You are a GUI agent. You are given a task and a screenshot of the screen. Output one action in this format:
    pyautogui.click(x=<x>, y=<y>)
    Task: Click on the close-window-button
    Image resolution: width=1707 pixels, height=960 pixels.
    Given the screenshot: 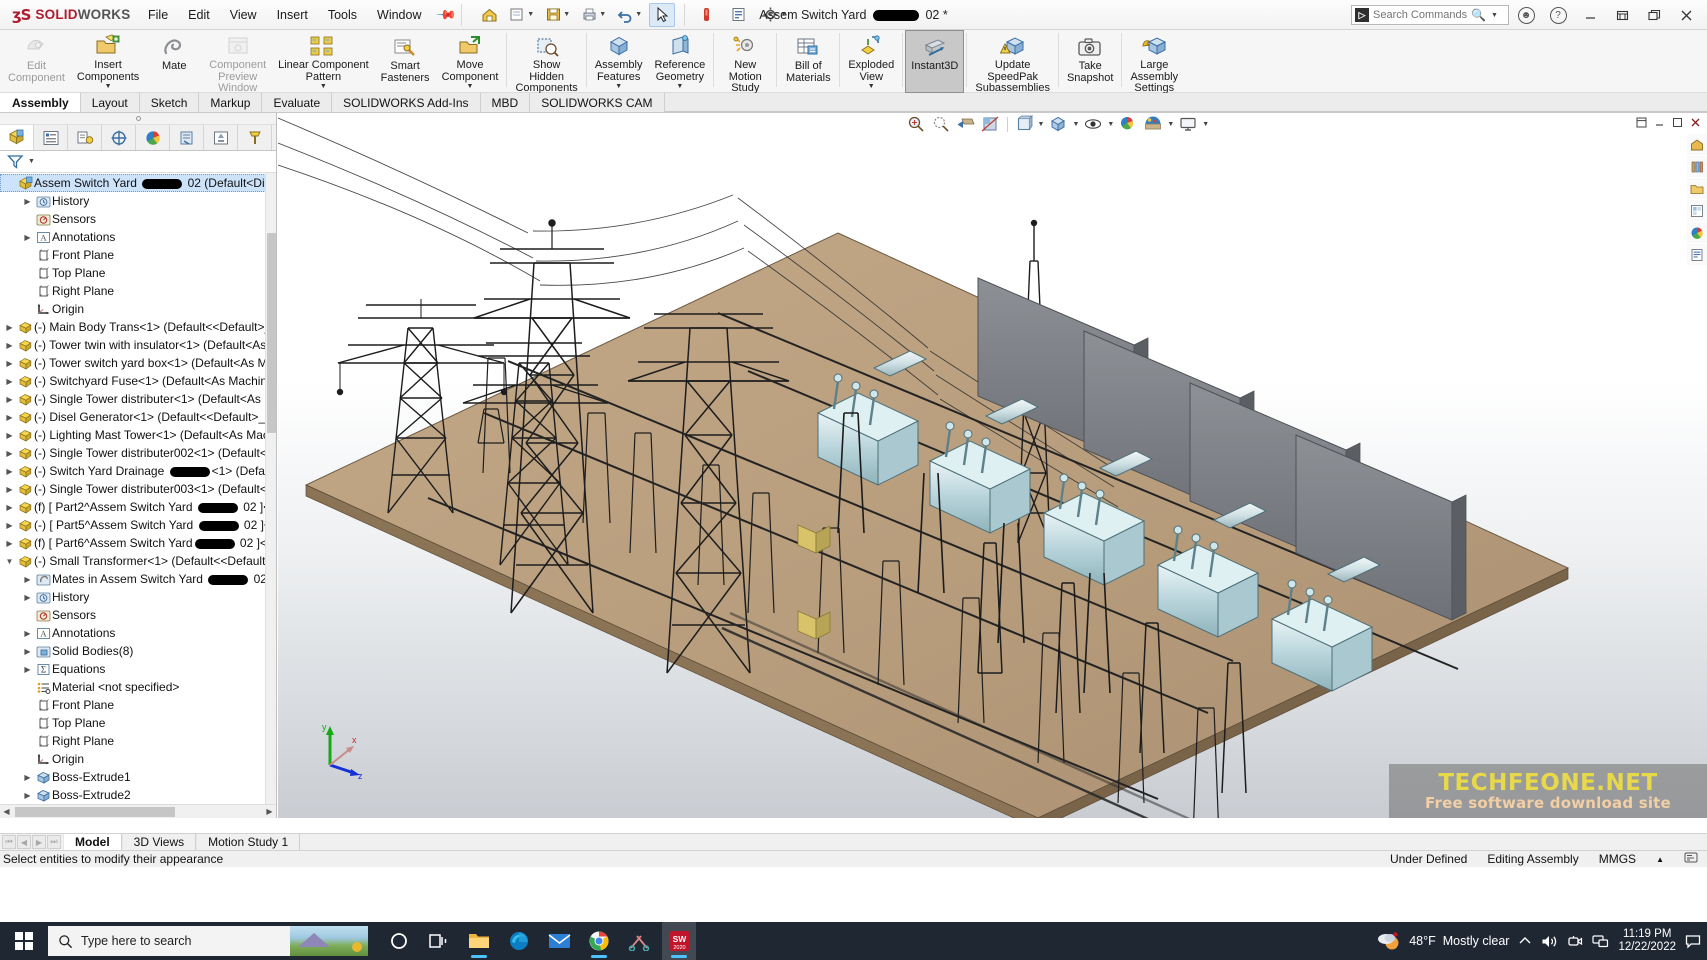 What is the action you would take?
    pyautogui.click(x=1686, y=15)
    